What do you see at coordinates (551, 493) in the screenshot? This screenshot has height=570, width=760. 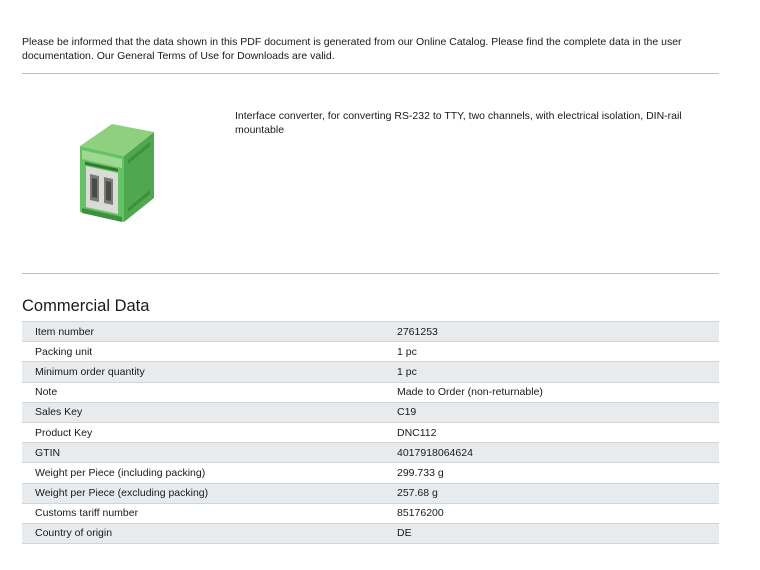 I see `row-value: 257.68 g` at bounding box center [551, 493].